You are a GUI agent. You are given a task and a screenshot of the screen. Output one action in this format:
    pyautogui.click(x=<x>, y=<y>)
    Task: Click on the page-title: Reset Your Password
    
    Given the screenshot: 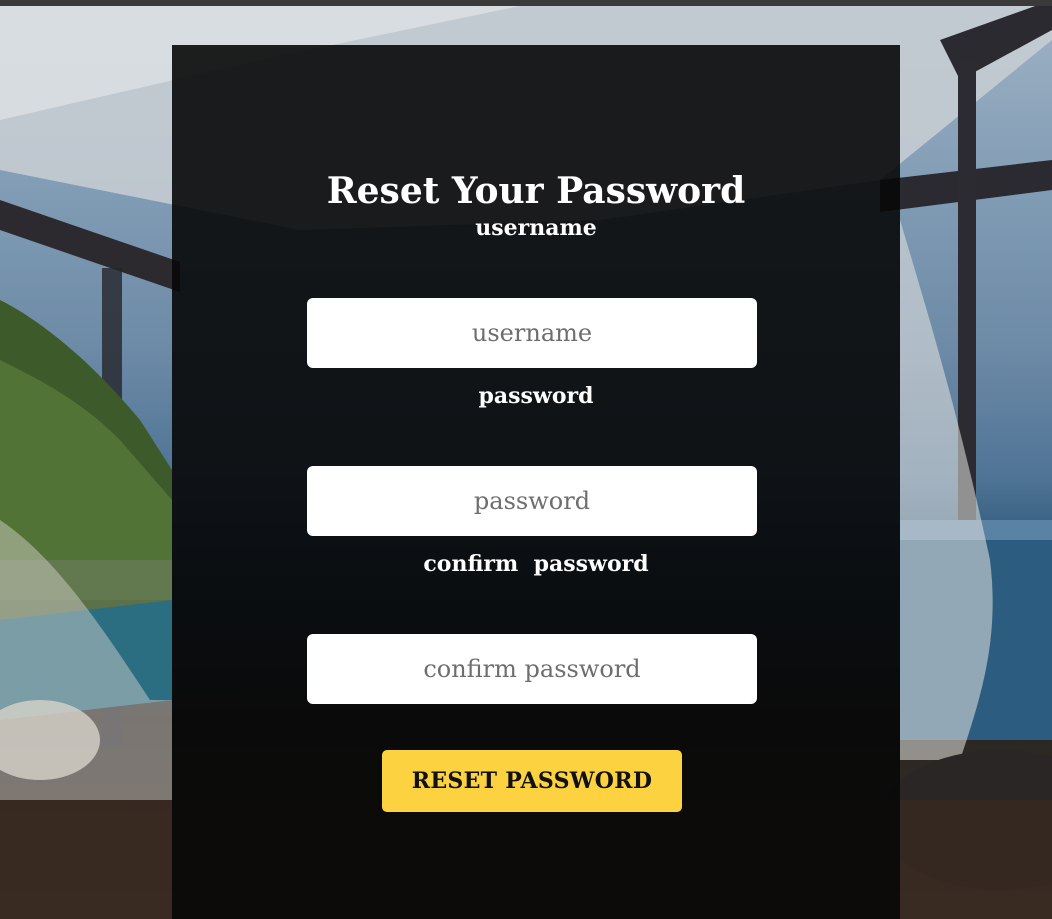 What is the action you would take?
    pyautogui.click(x=536, y=191)
    